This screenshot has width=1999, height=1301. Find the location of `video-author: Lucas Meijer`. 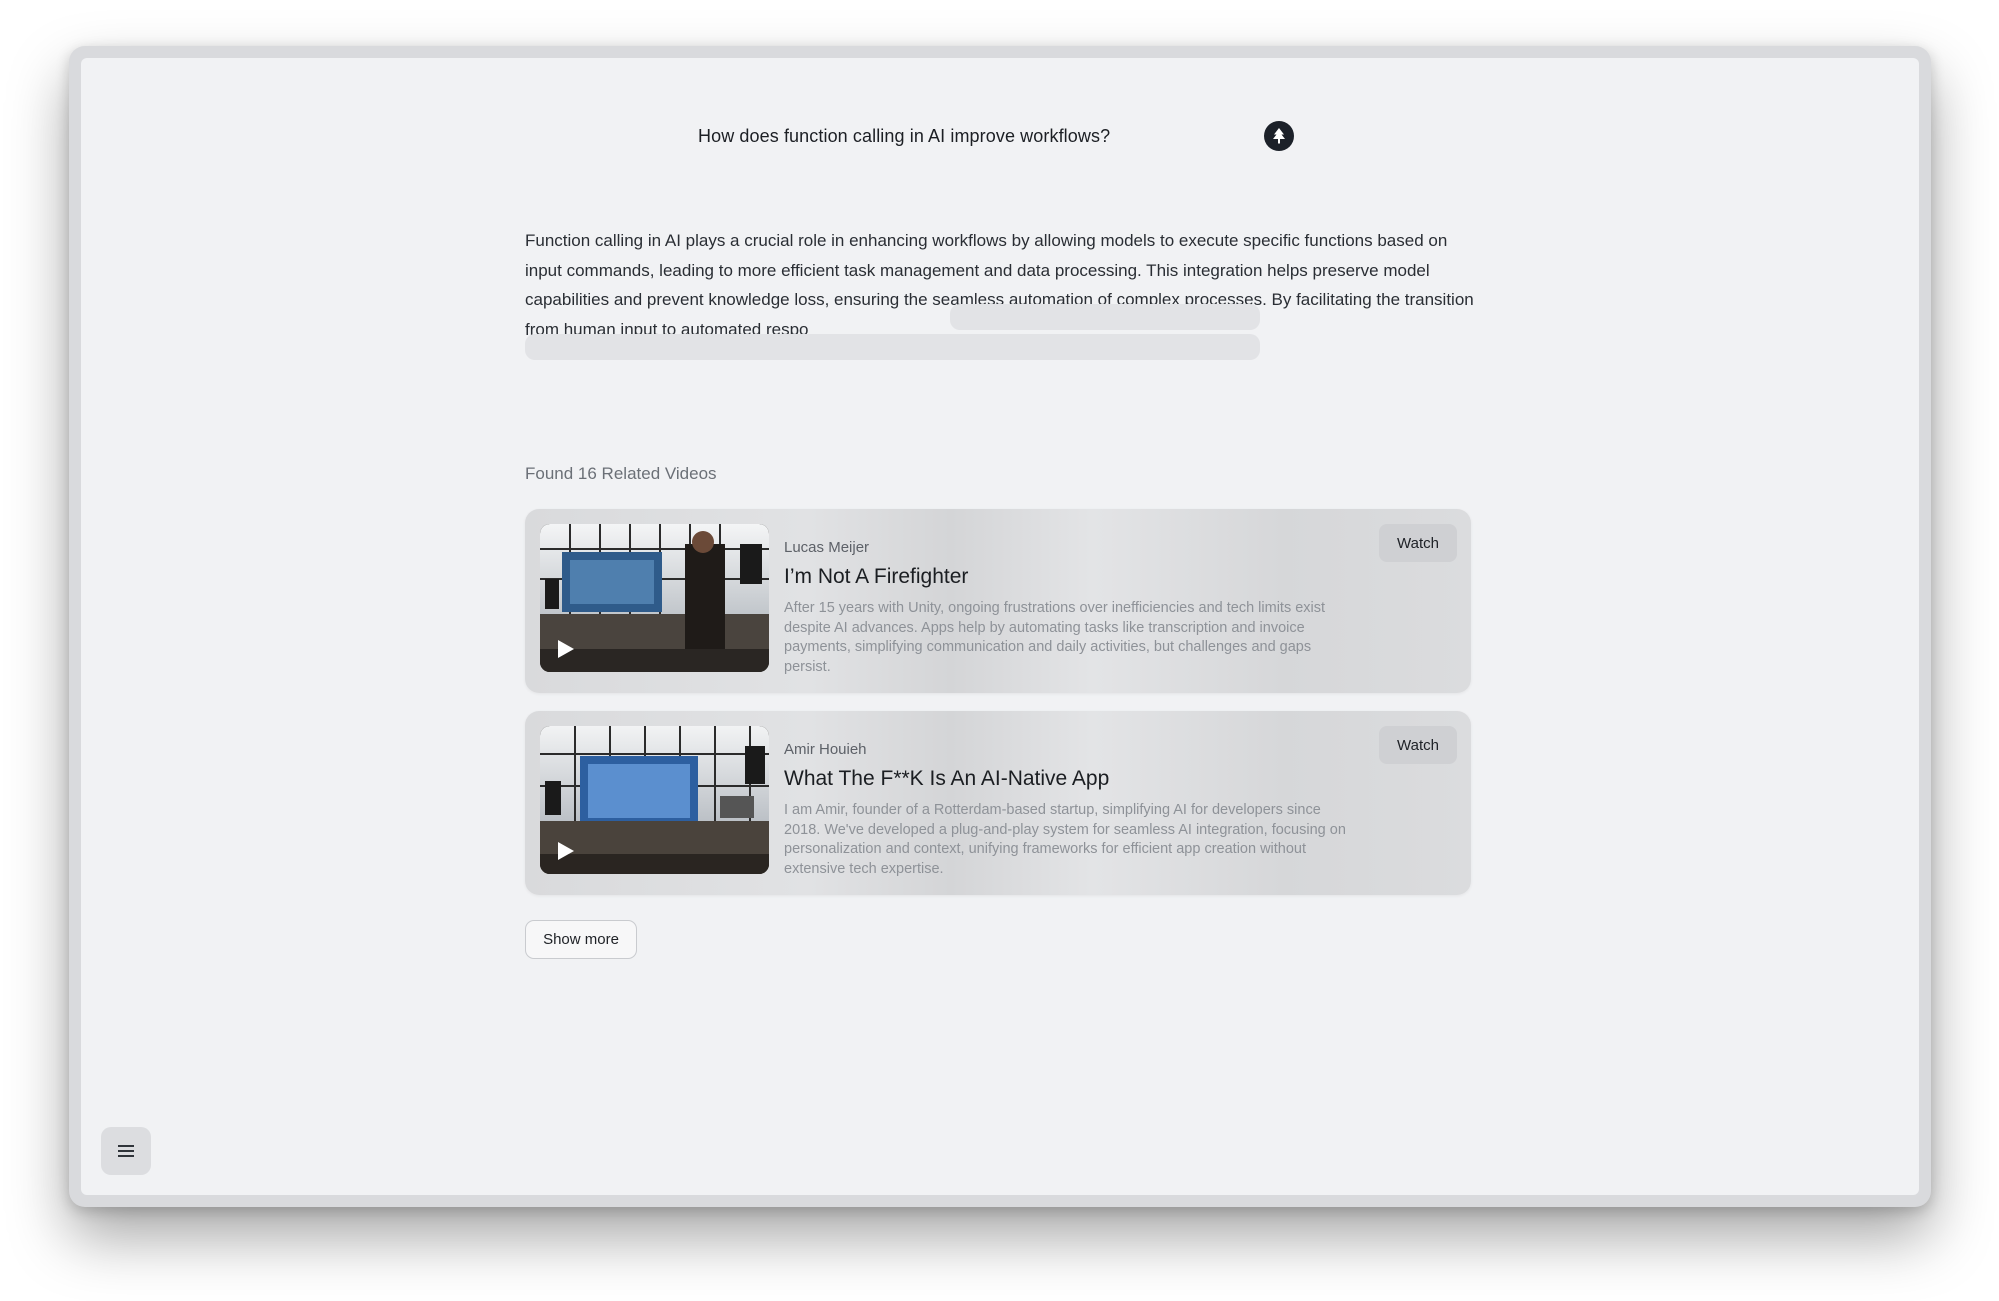

video-author: Lucas Meijer is located at coordinates (827, 547).